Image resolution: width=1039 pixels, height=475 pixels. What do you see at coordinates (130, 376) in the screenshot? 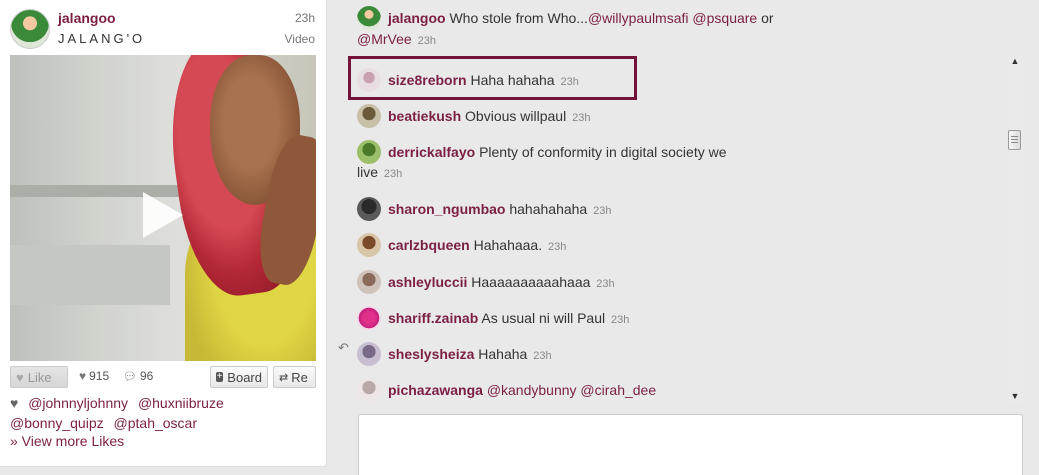
I see `speech-bubble-icon: 💬︎` at bounding box center [130, 376].